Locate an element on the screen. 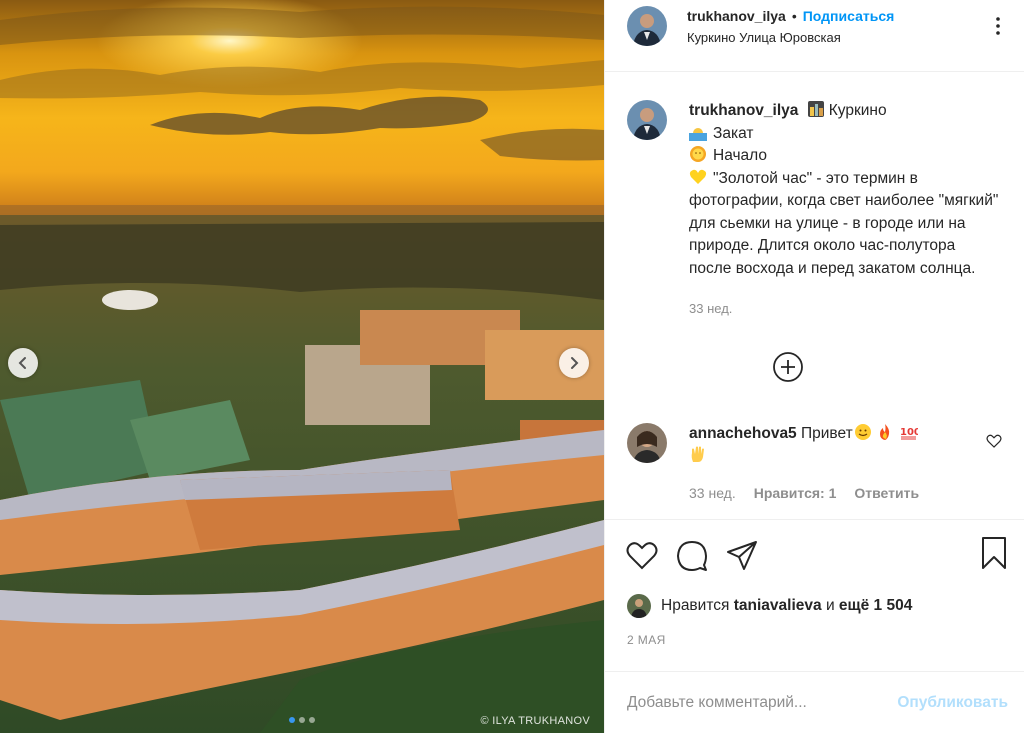  reply-button: Ответить is located at coordinates (886, 493).